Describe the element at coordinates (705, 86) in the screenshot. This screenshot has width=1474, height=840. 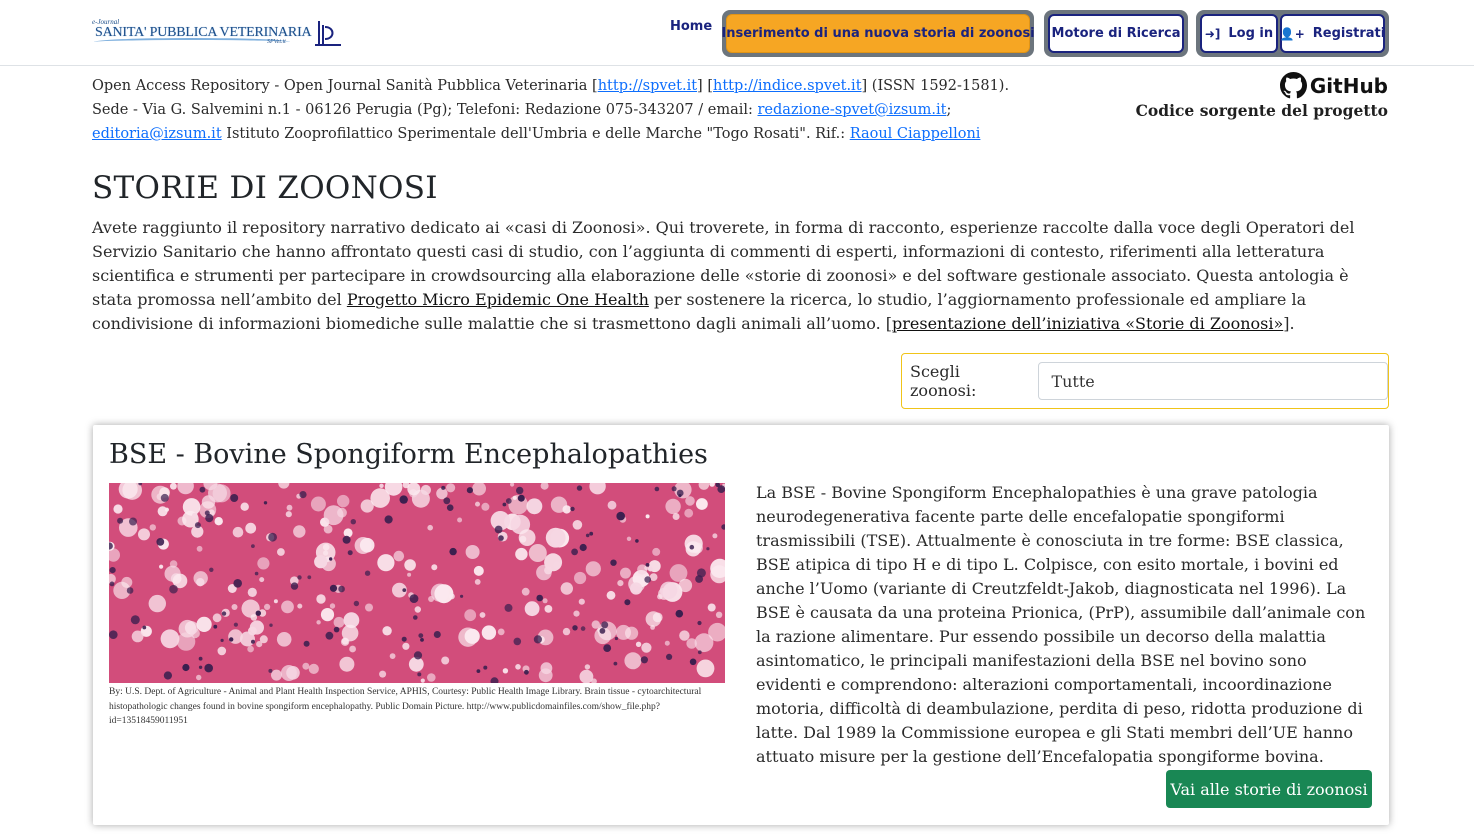
I see `info-text: ] [` at that location.